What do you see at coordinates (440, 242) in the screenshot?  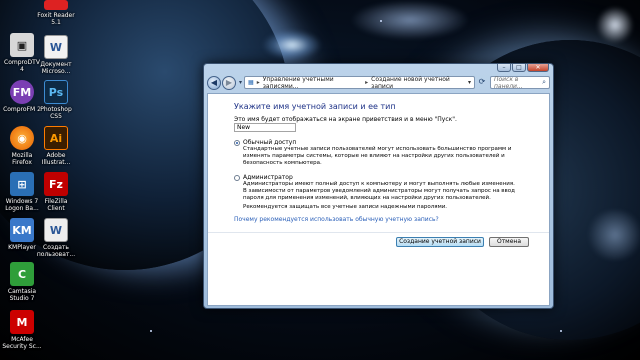 I see `create-account-button: Создание учетной записи` at bounding box center [440, 242].